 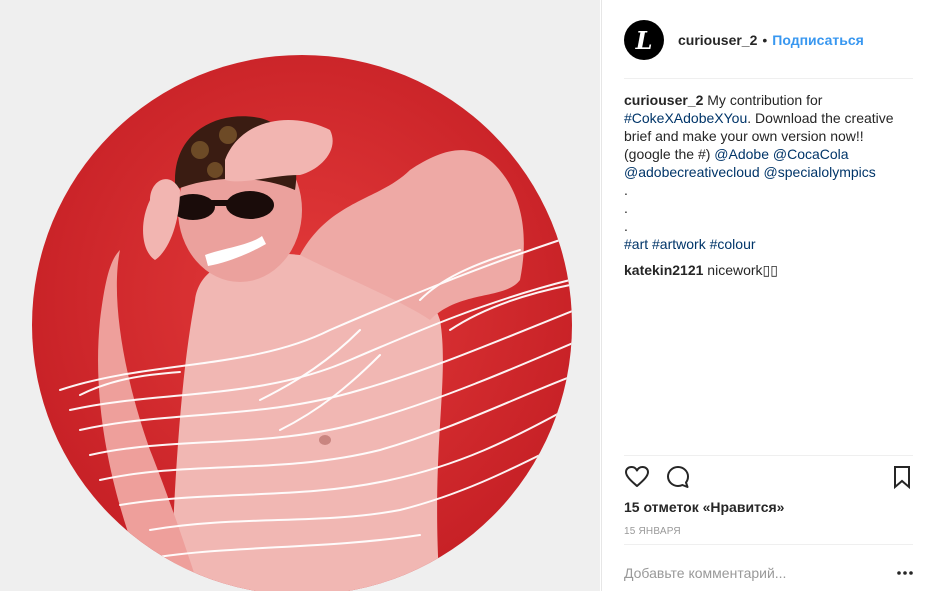 What do you see at coordinates (902, 477) in the screenshot?
I see `bookmark-icon` at bounding box center [902, 477].